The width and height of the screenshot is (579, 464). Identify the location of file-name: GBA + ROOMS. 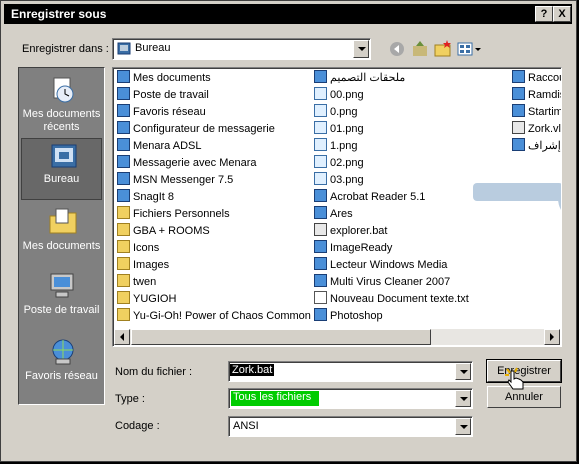
(171, 231).